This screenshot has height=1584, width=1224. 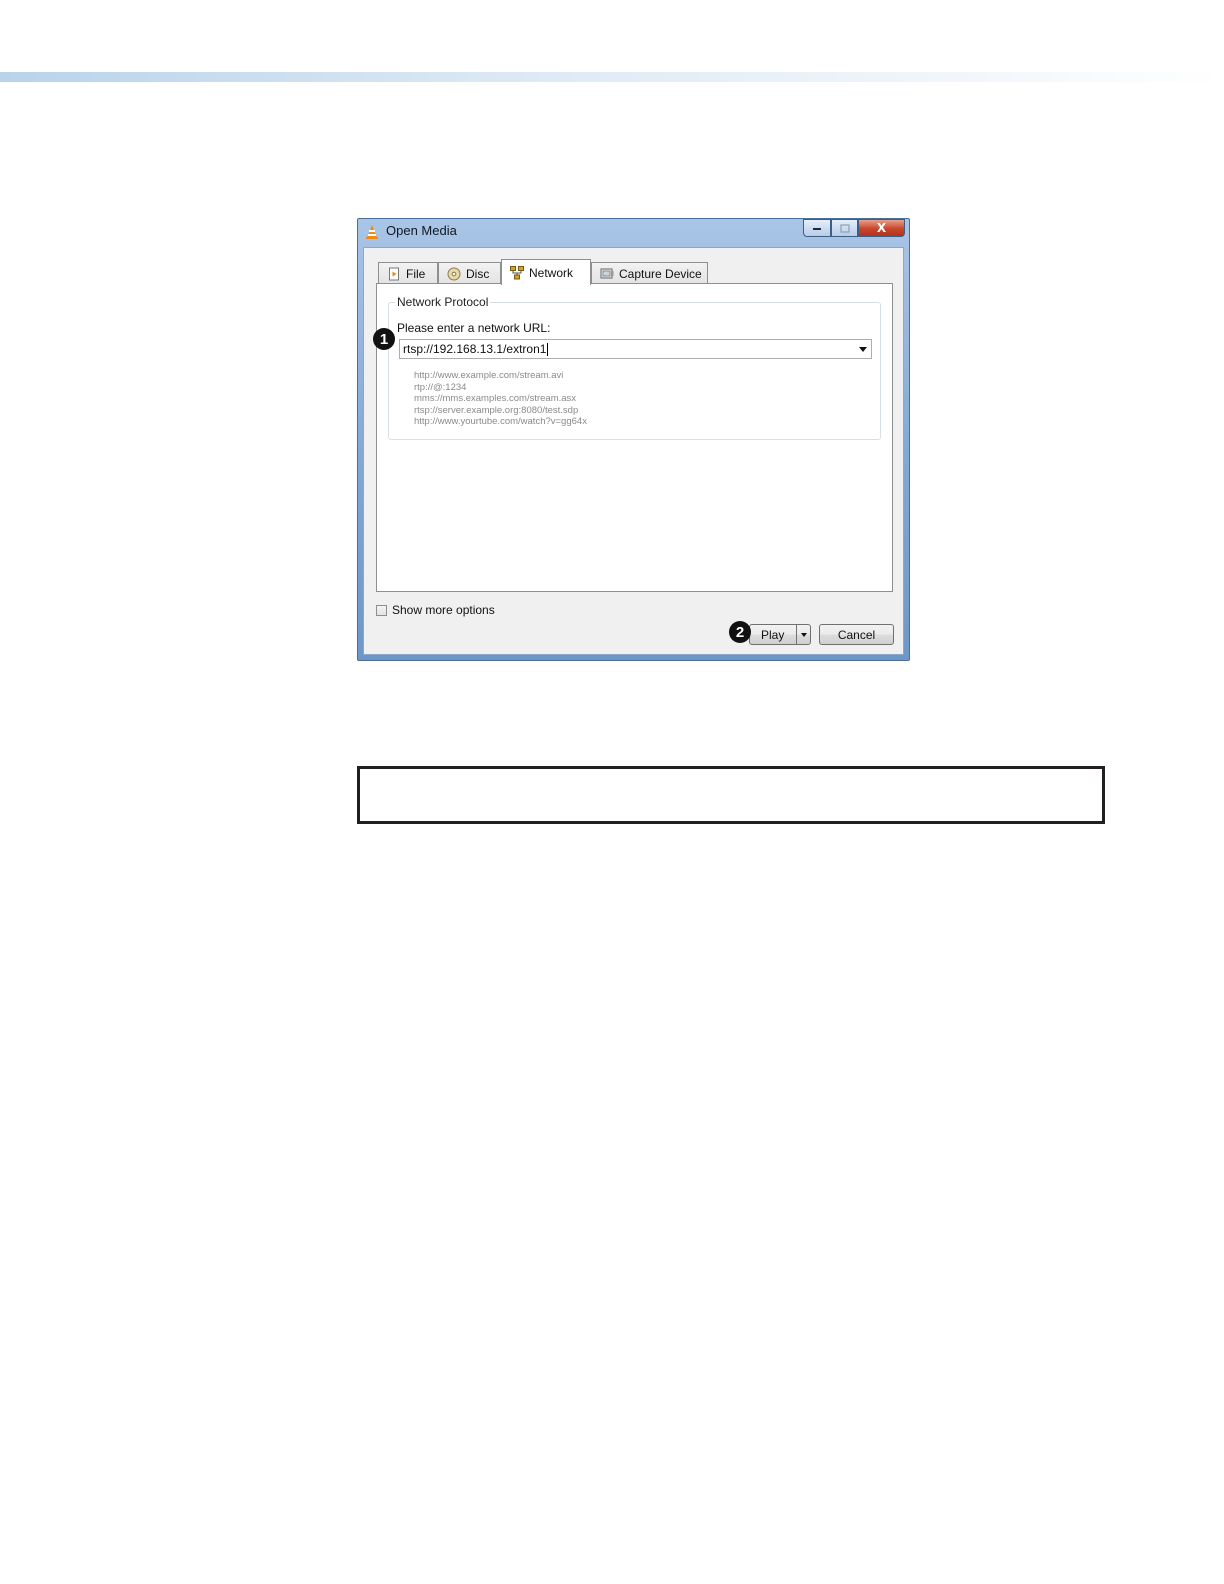 I want to click on chevron-down-icon, so click(x=803, y=634).